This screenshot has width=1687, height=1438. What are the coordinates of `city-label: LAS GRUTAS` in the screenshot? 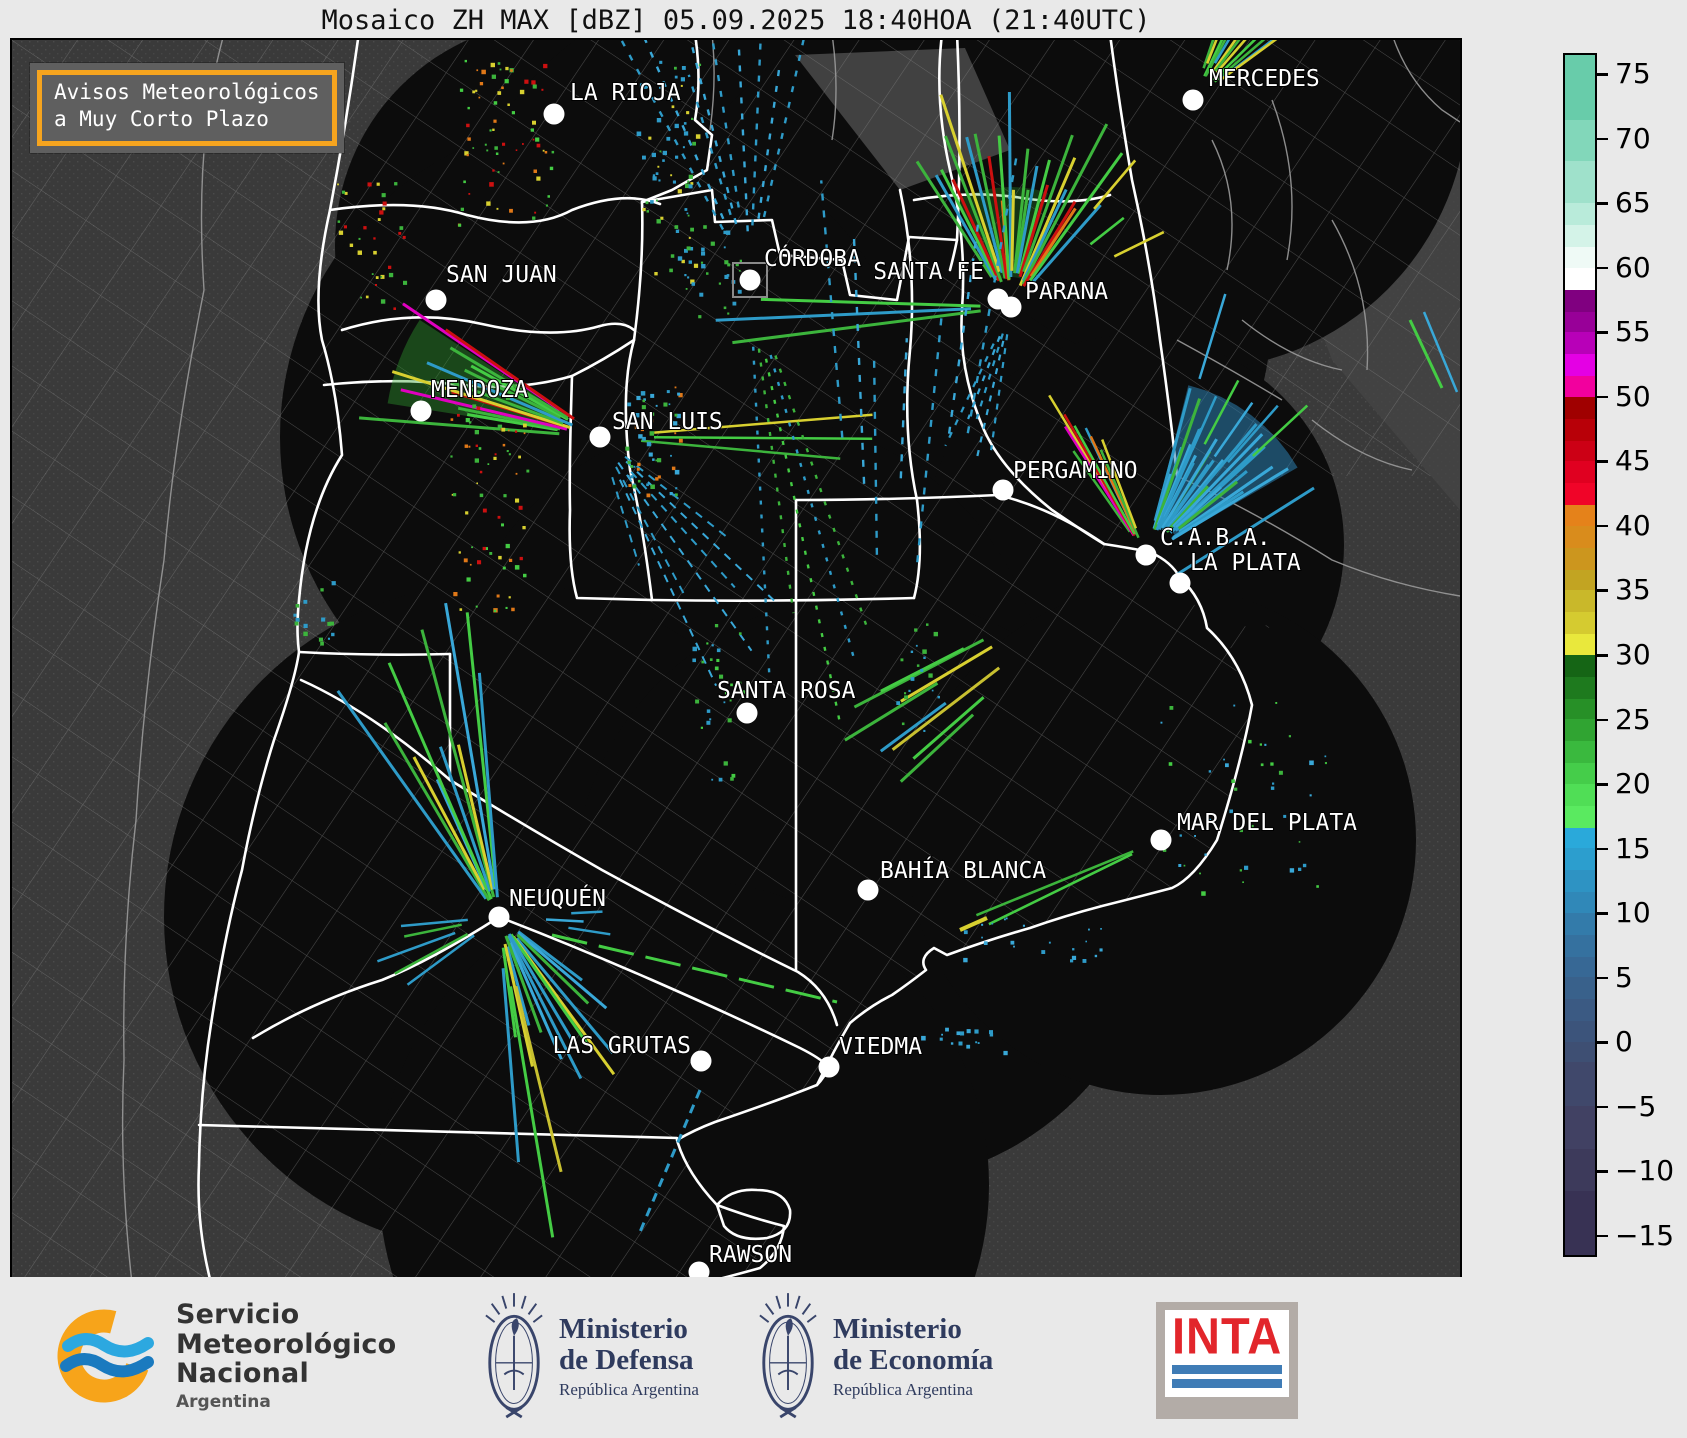 It's located at (622, 1046).